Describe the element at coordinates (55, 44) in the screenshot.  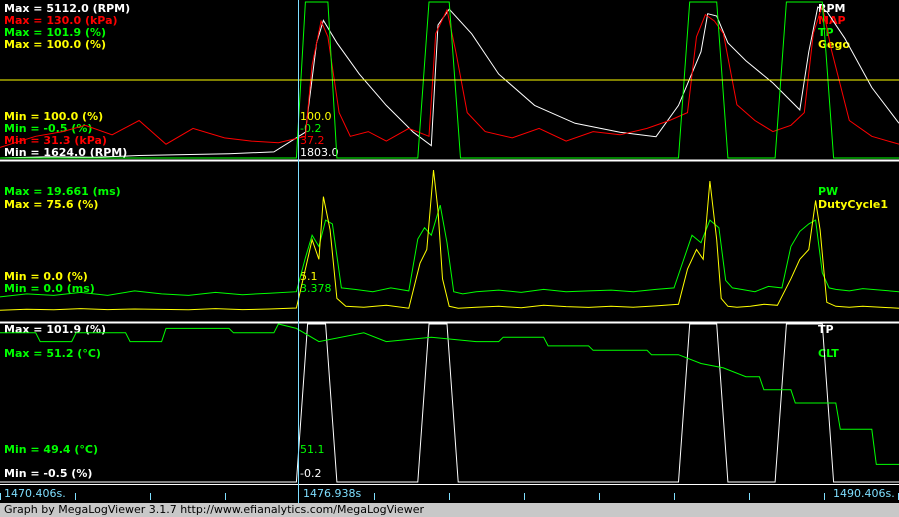
I see `gego-max-label: Max = 100.0 (%)` at that location.